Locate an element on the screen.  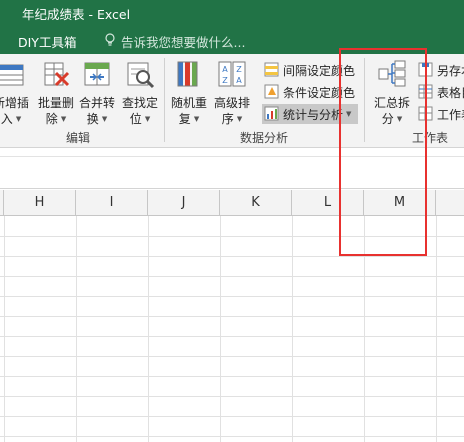
batch-delete-label-2: 除 is located at coordinates (51, 119).